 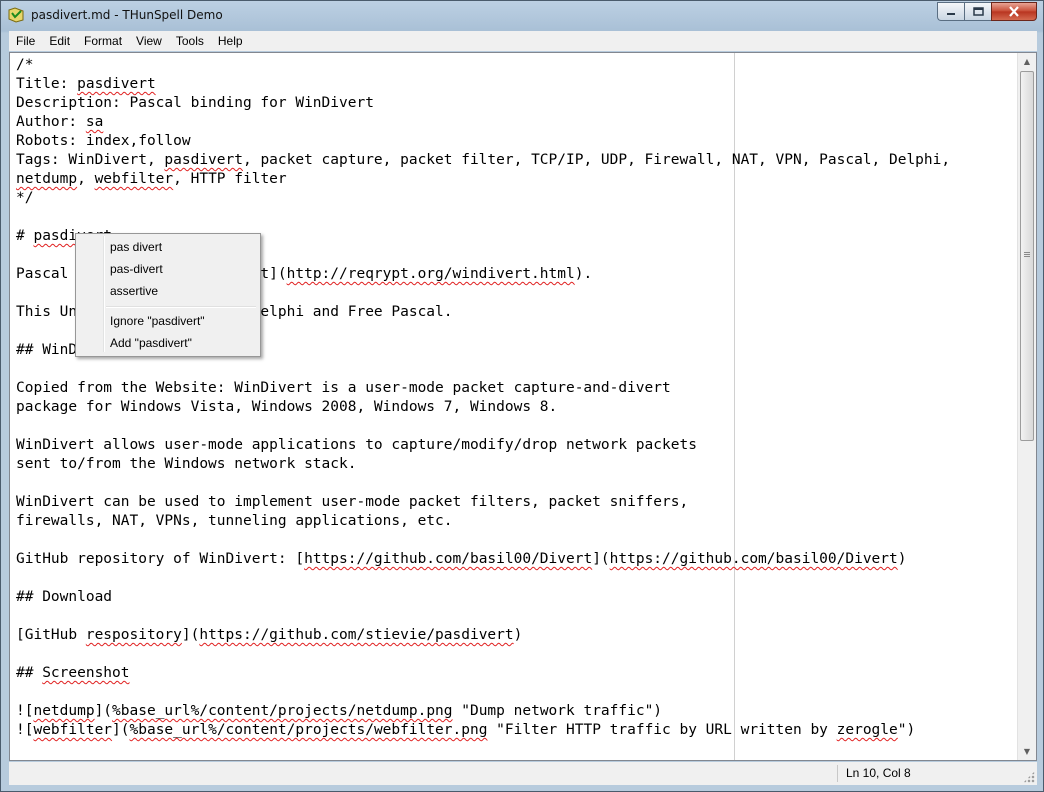 What do you see at coordinates (29, 673) in the screenshot?
I see `text-run: ##` at bounding box center [29, 673].